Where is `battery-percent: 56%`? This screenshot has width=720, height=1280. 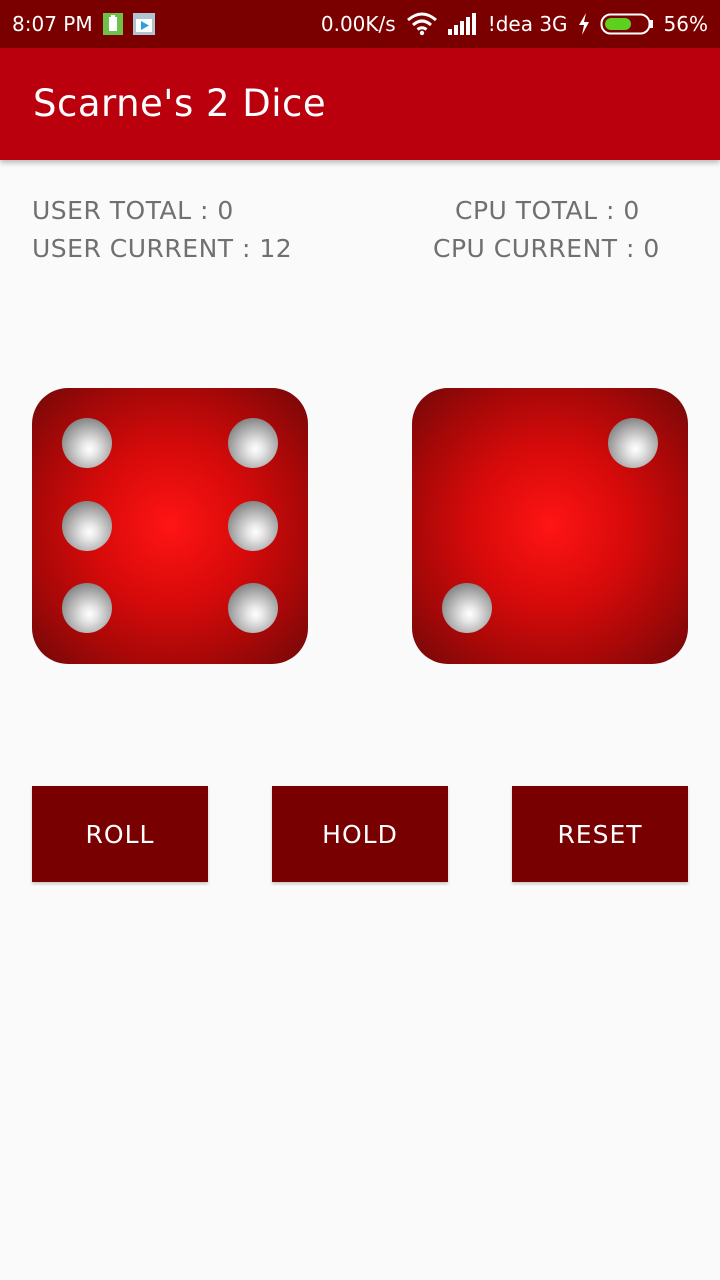
battery-percent: 56% is located at coordinates (685, 24).